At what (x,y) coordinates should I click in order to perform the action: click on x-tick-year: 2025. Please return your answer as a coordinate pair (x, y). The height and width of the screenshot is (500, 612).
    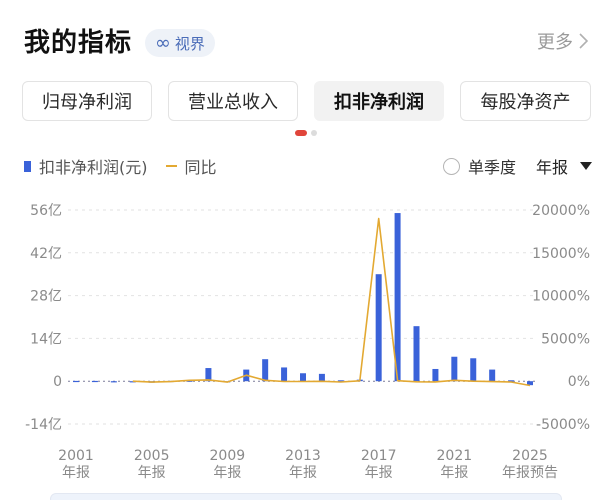
    Looking at the image, I should click on (530, 456).